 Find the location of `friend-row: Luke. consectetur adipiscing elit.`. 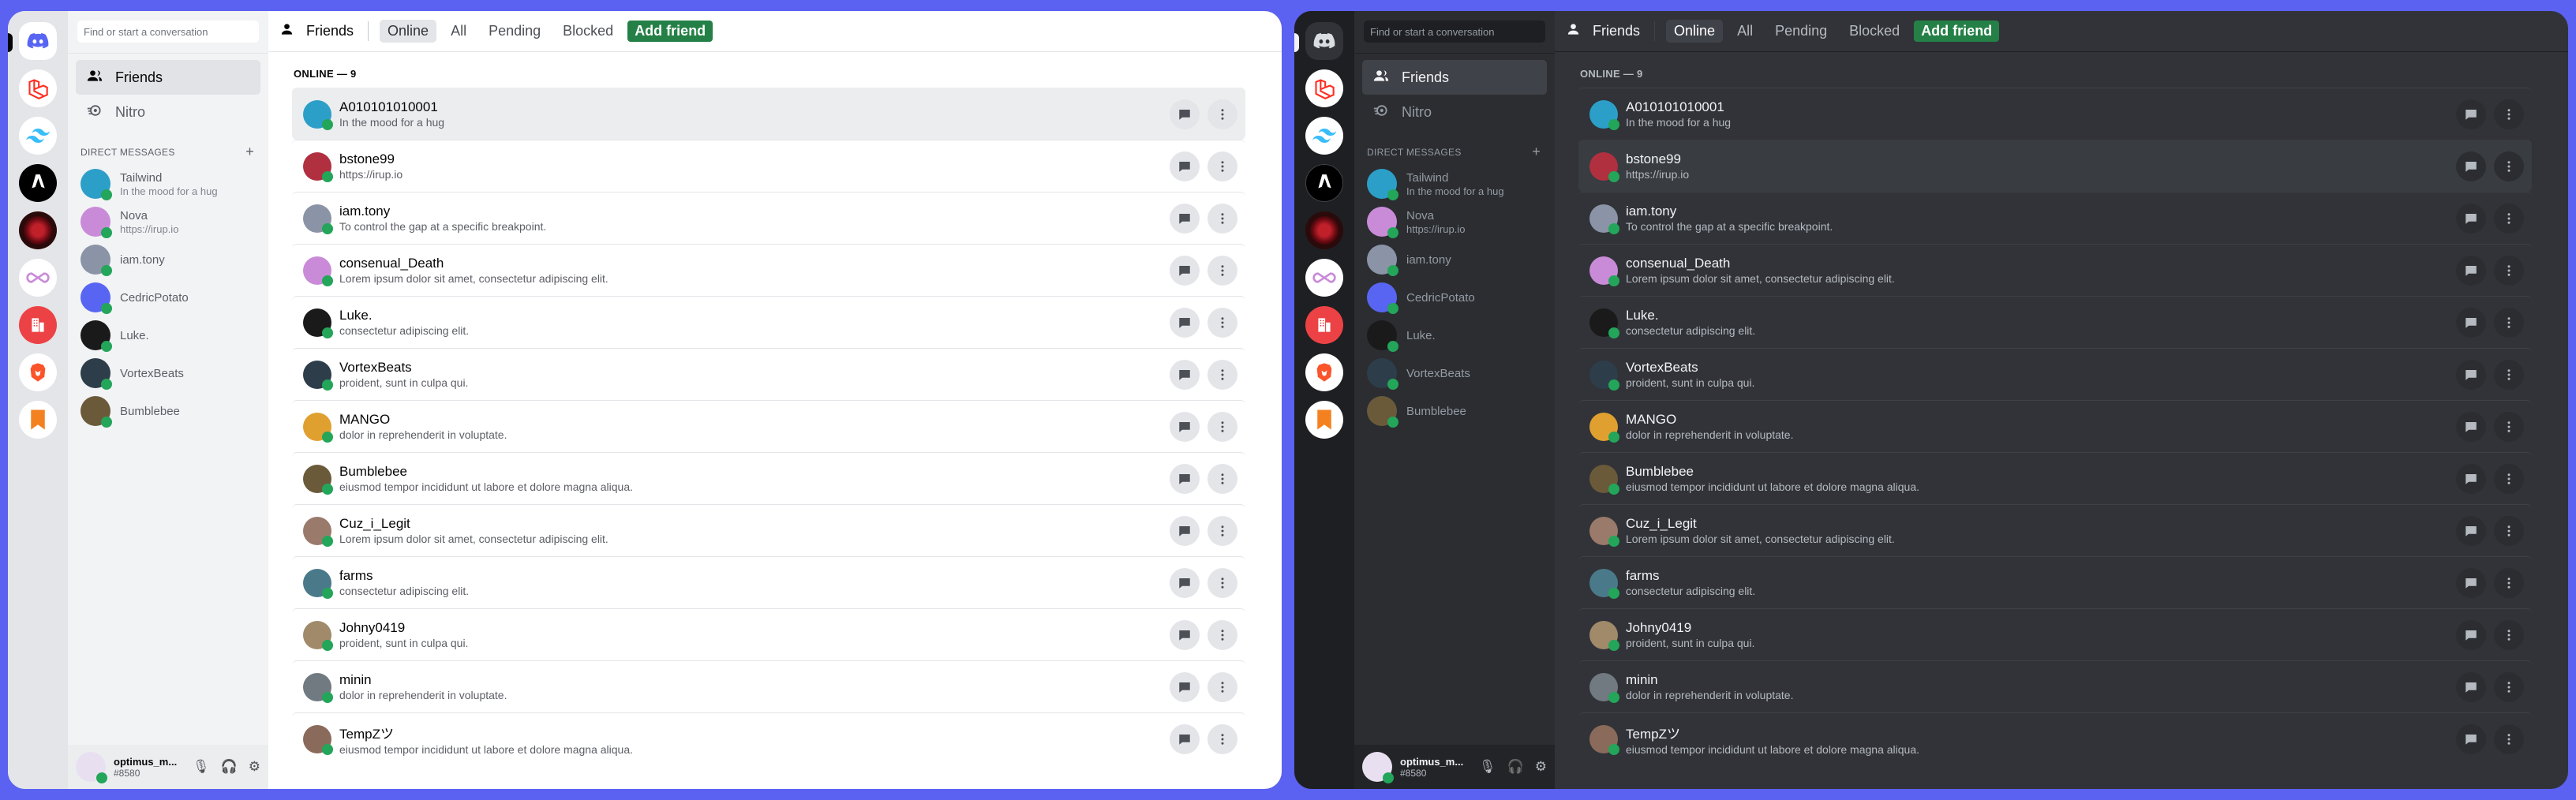

friend-row: Luke. consectetur adipiscing elit. is located at coordinates (2055, 322).